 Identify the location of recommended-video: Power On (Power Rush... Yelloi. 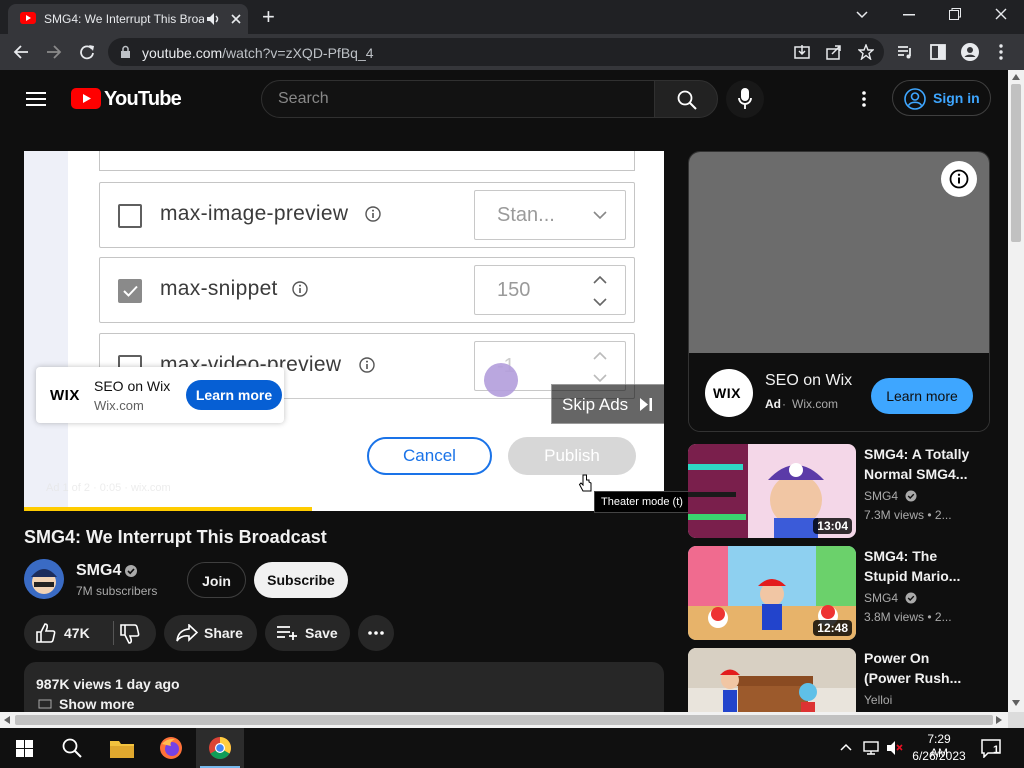
(839, 680).